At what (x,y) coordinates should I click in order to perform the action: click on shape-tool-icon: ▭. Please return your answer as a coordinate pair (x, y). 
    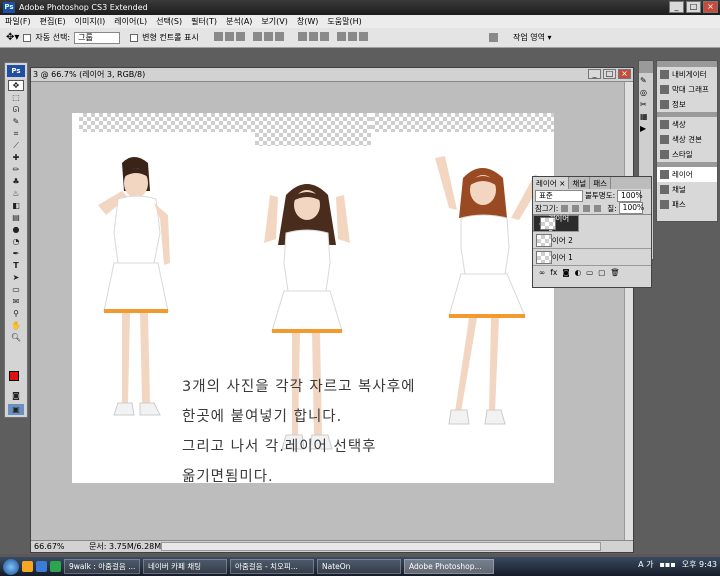
    Looking at the image, I should click on (16, 289).